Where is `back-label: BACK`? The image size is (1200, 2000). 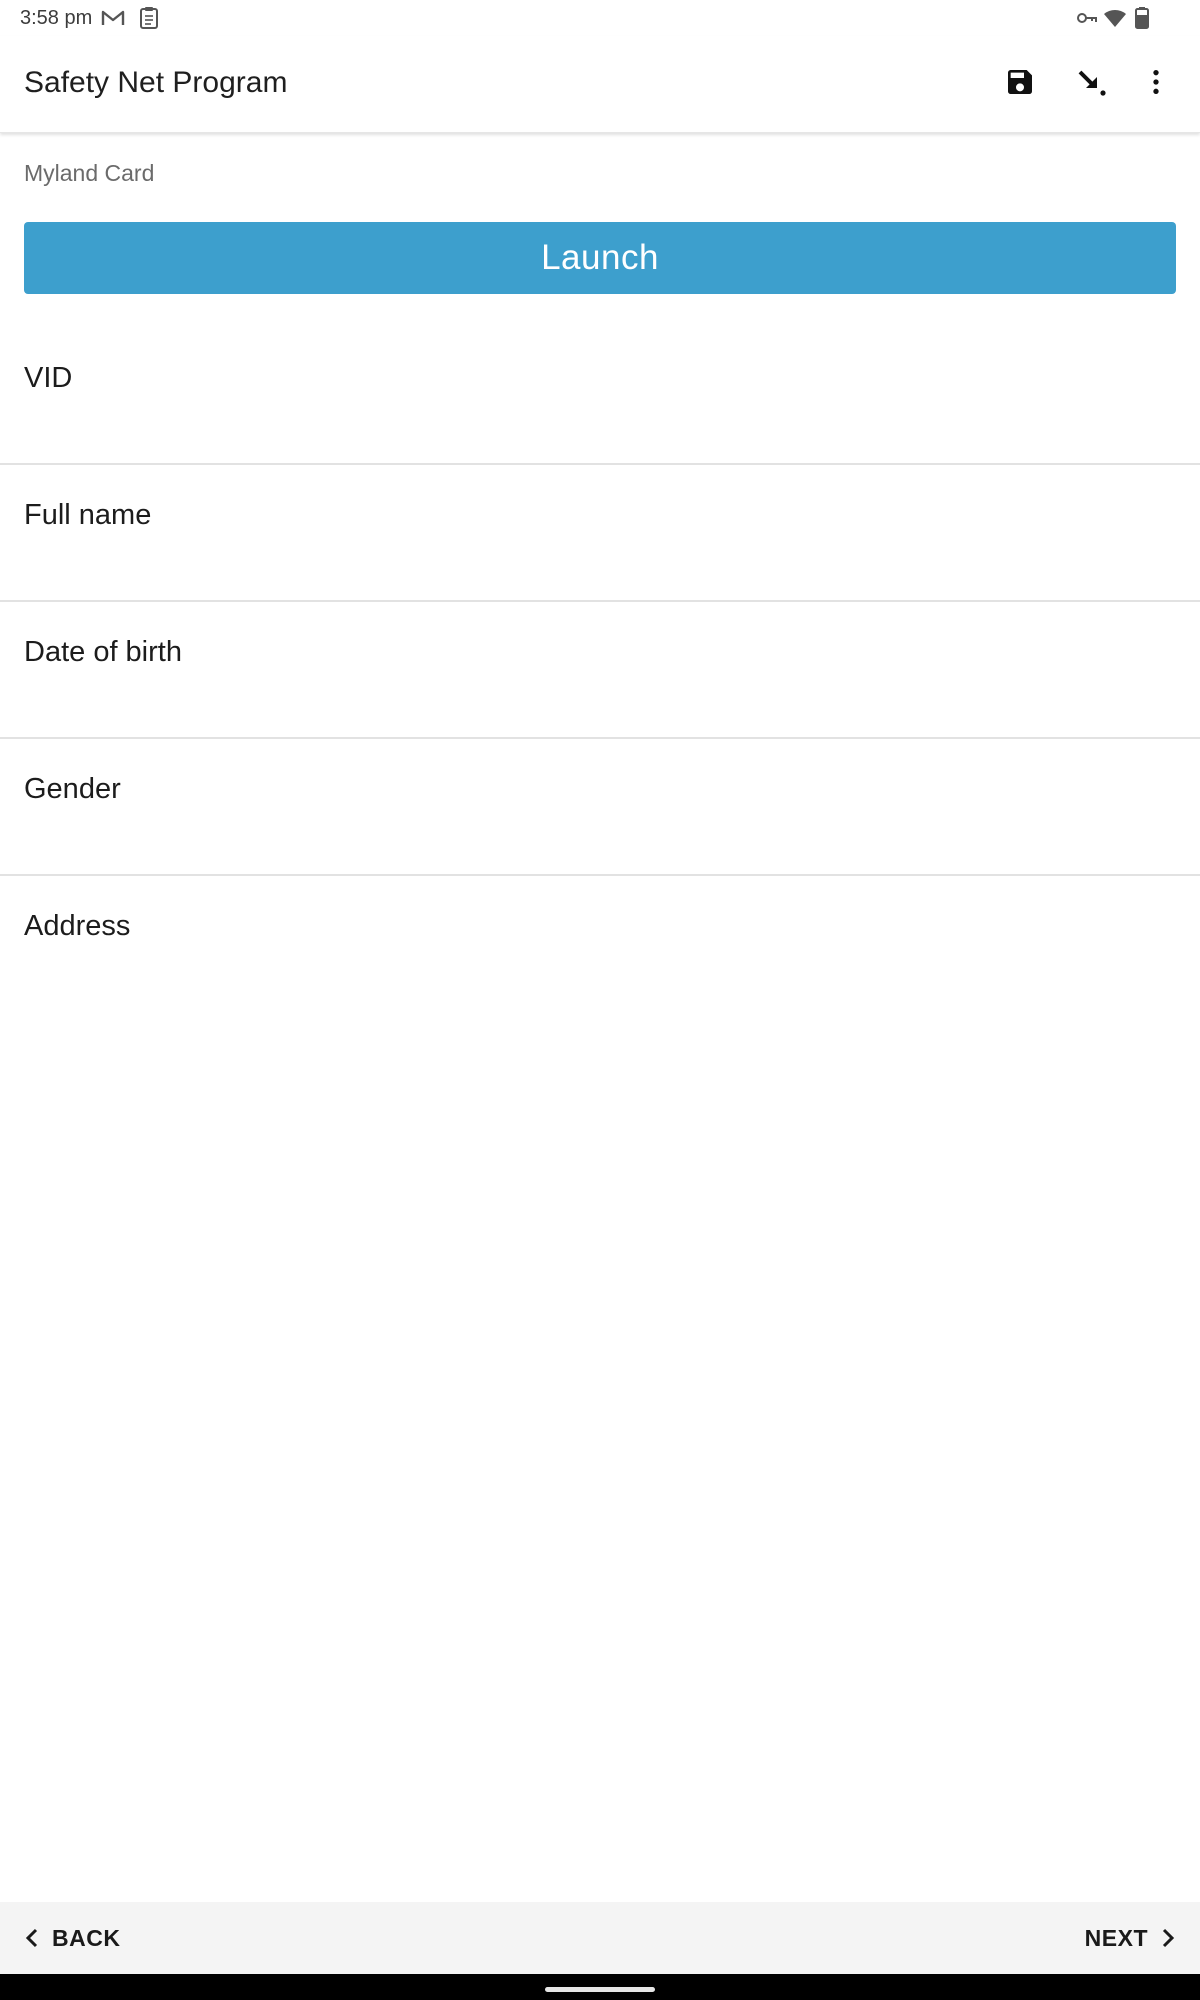 back-label: BACK is located at coordinates (86, 1937).